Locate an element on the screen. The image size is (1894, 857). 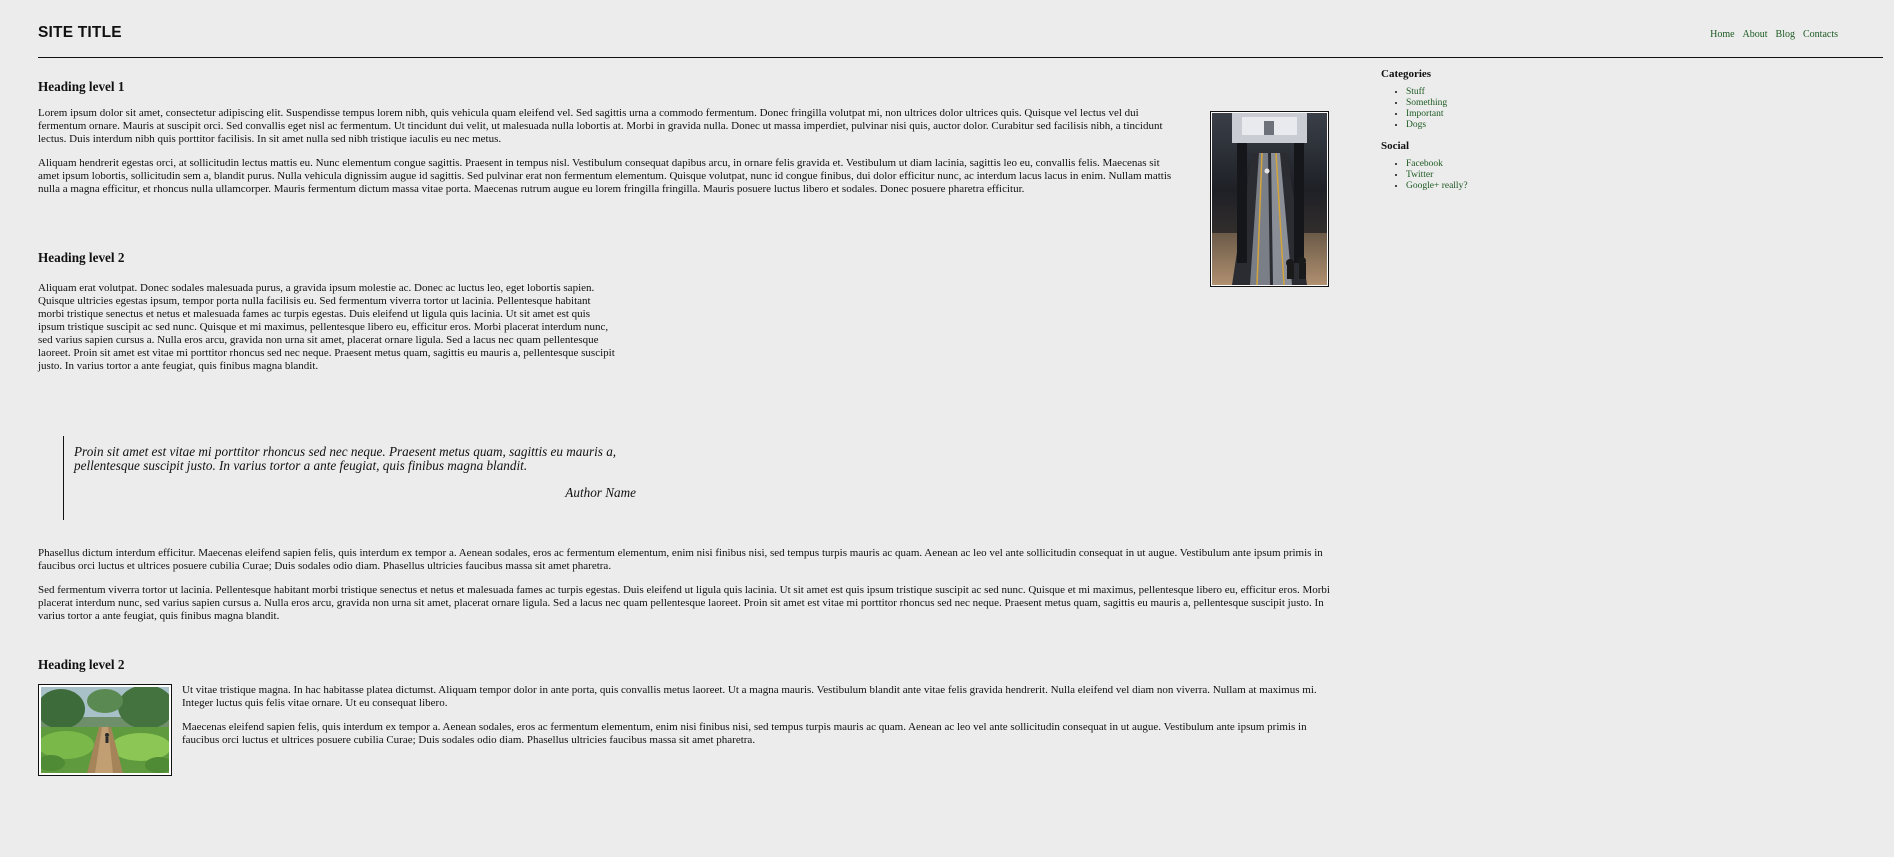
list-item: Stuff is located at coordinates (1593, 92).